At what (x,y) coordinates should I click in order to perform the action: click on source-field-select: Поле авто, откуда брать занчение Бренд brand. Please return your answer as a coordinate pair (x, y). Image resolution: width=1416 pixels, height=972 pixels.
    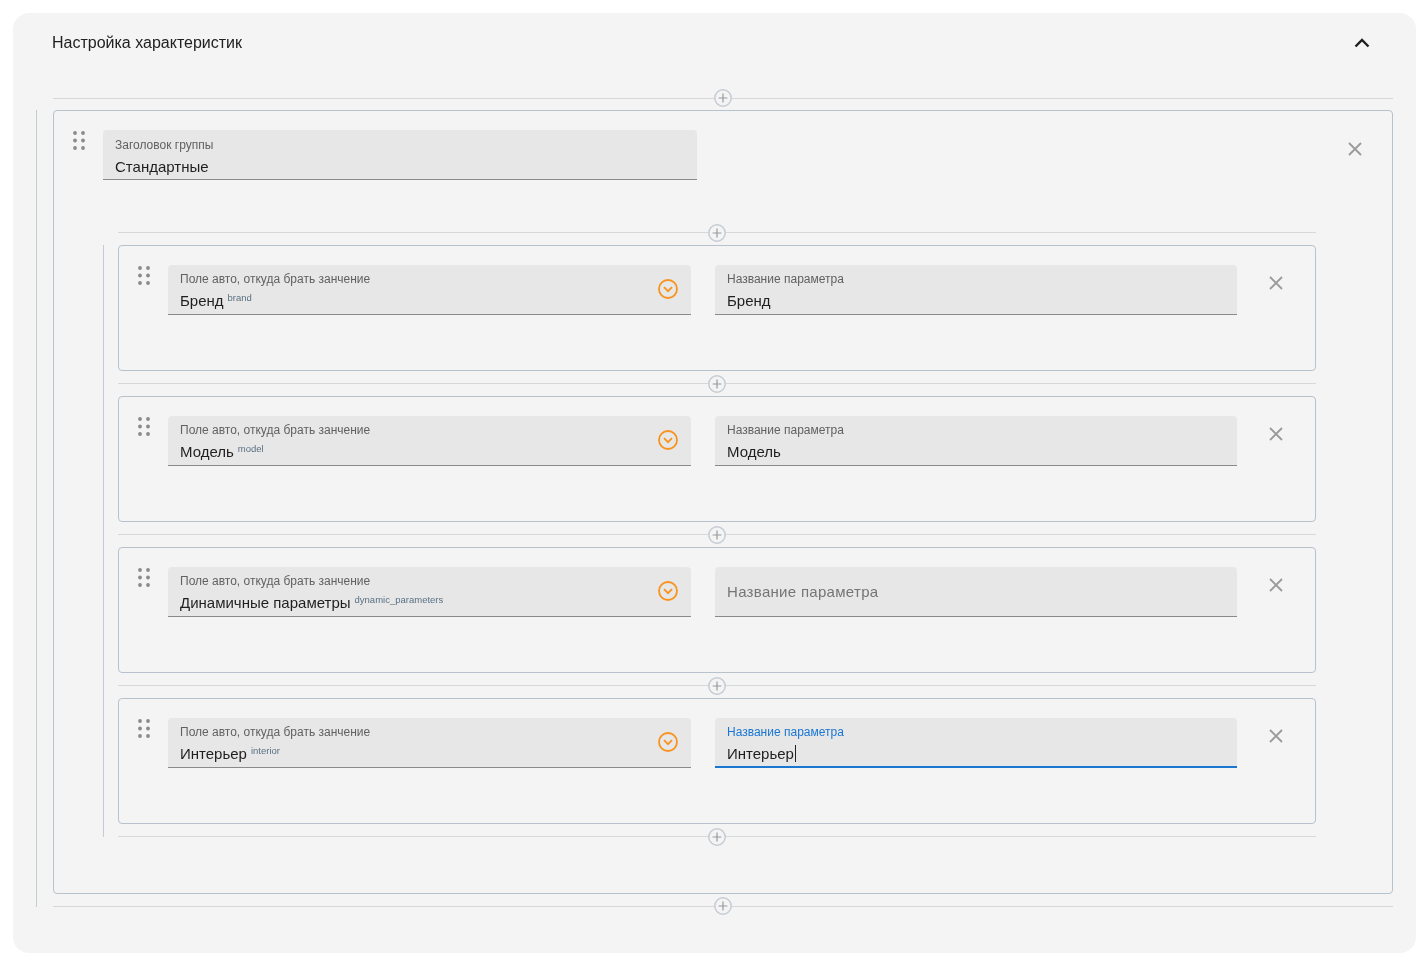
    Looking at the image, I should click on (429, 290).